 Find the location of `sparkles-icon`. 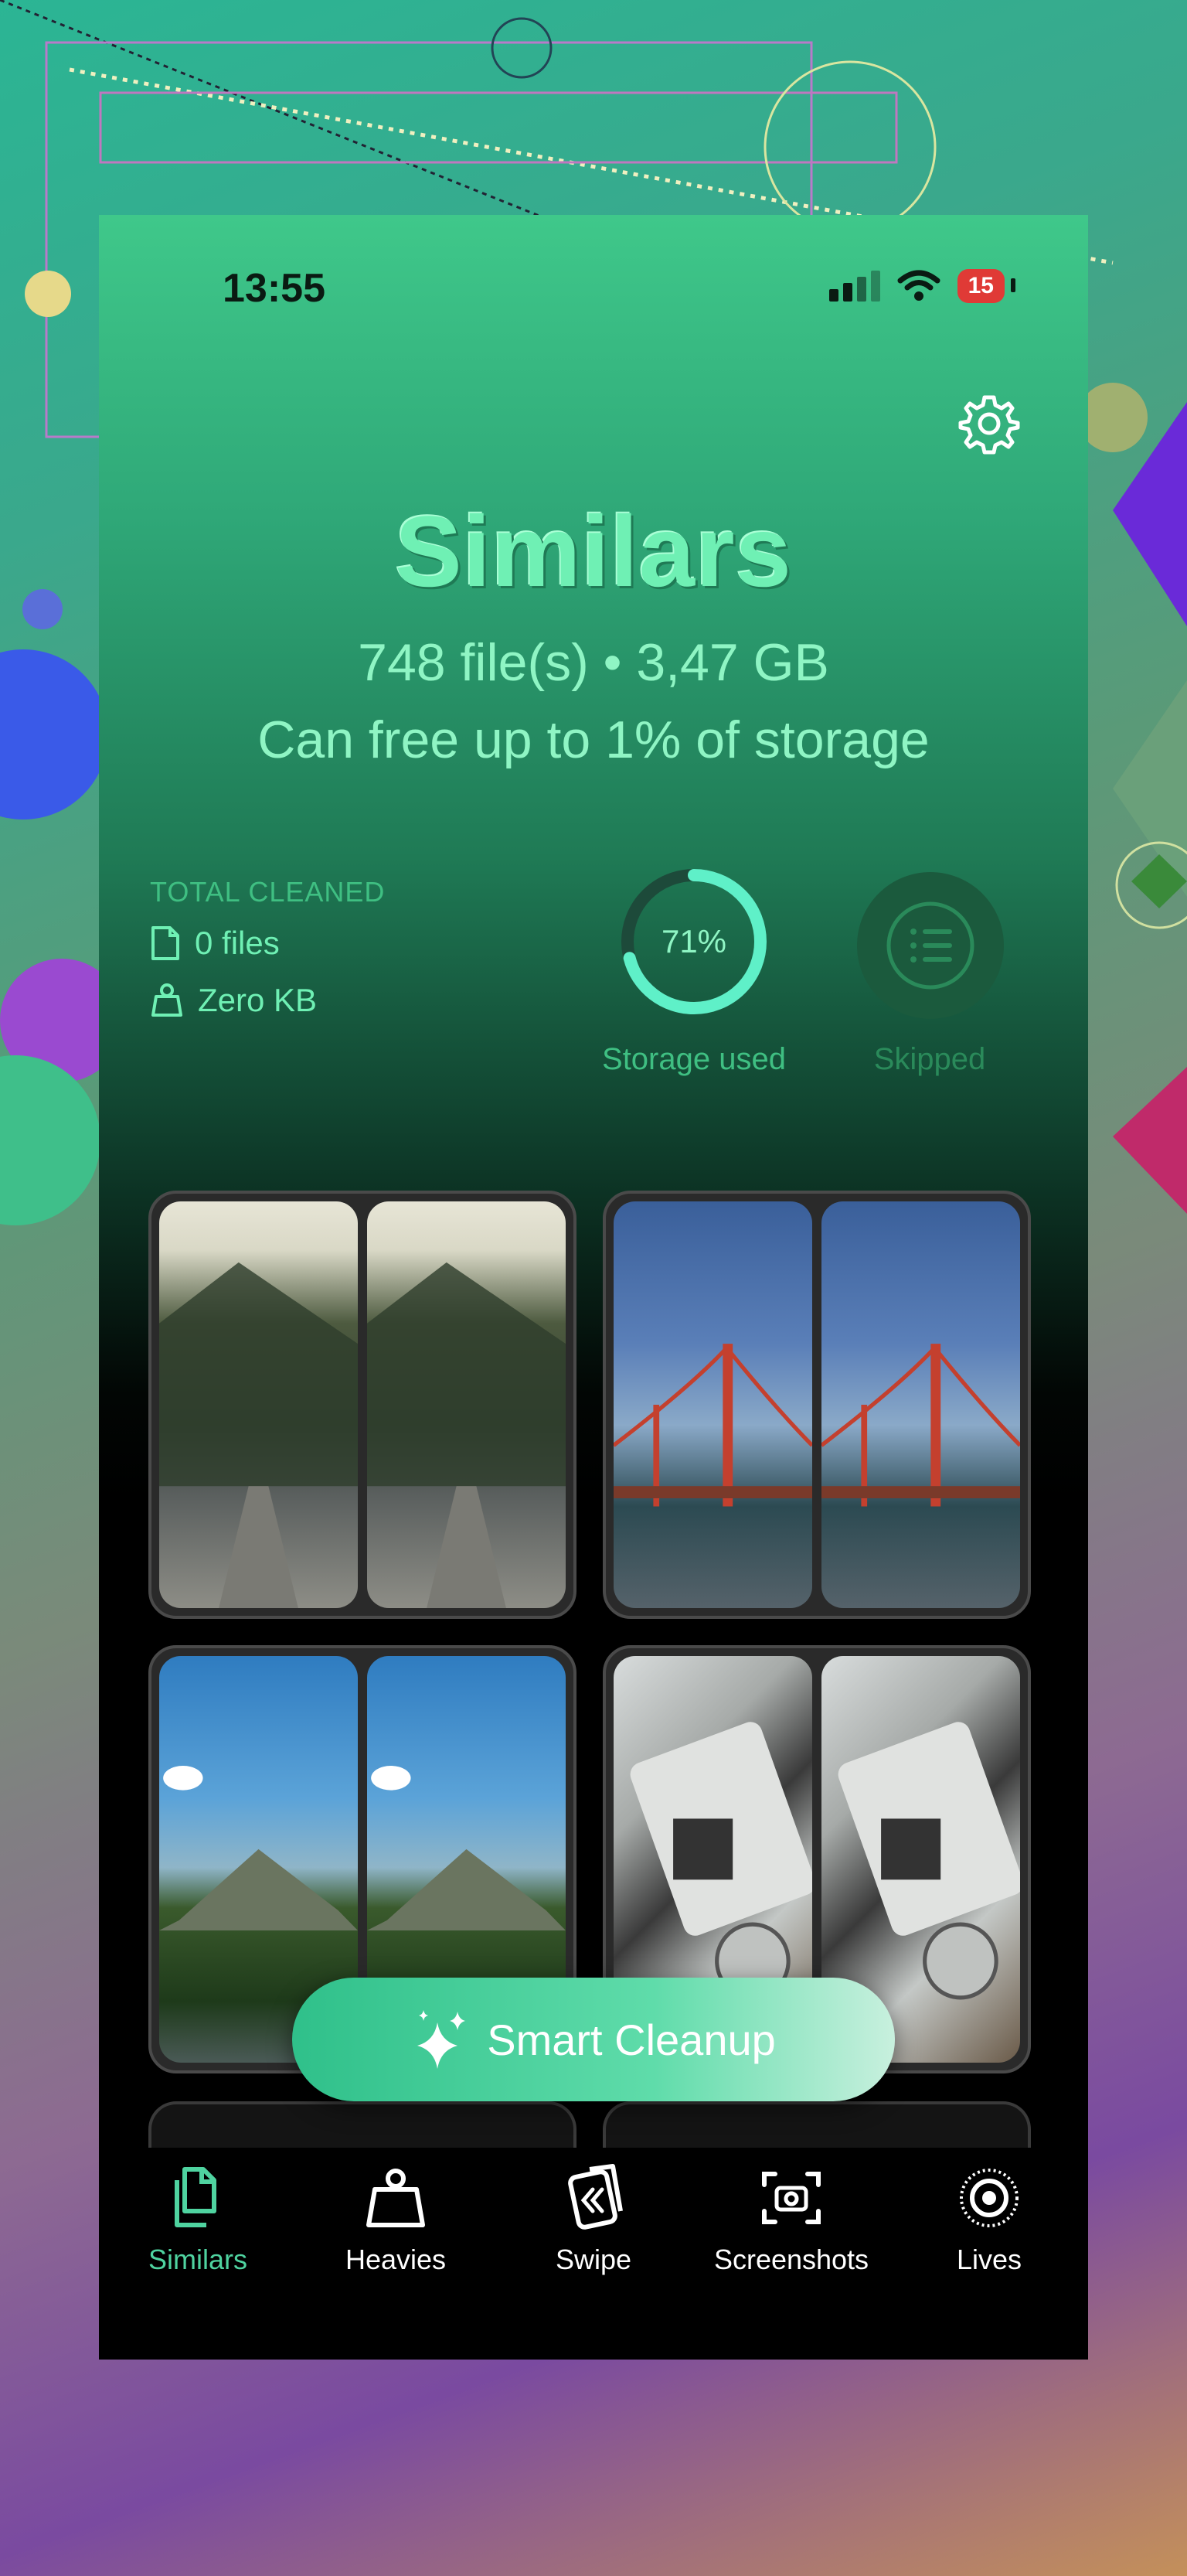

sparkles-icon is located at coordinates (442, 2039).